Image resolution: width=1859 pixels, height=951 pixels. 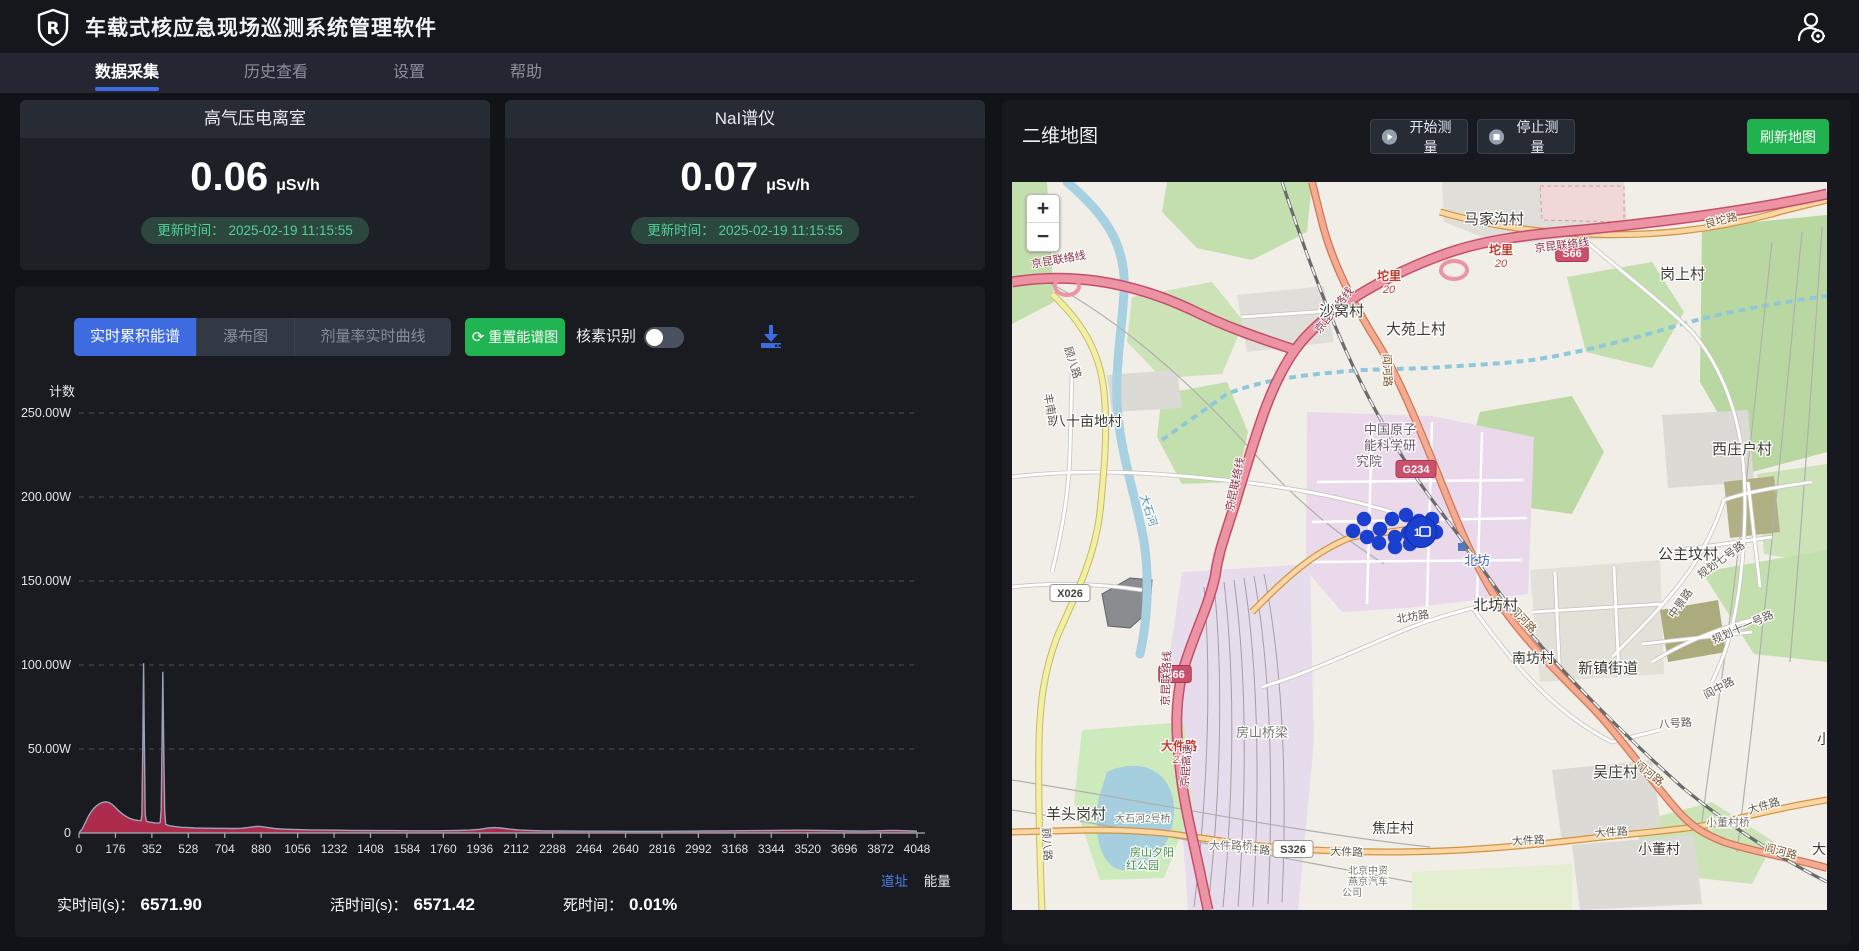 I want to click on place-name-label: 大苑上村, so click(x=1416, y=329).